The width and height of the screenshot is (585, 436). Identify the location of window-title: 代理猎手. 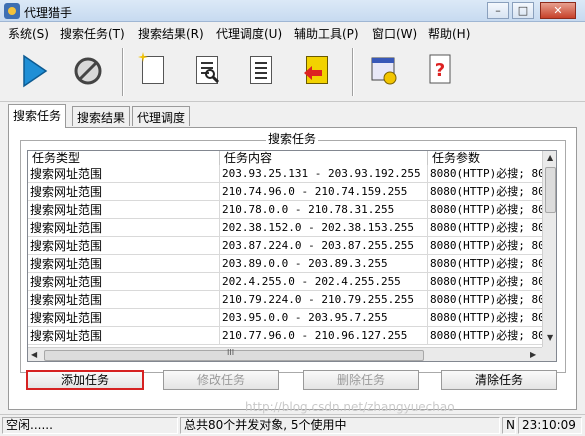
(48, 13).